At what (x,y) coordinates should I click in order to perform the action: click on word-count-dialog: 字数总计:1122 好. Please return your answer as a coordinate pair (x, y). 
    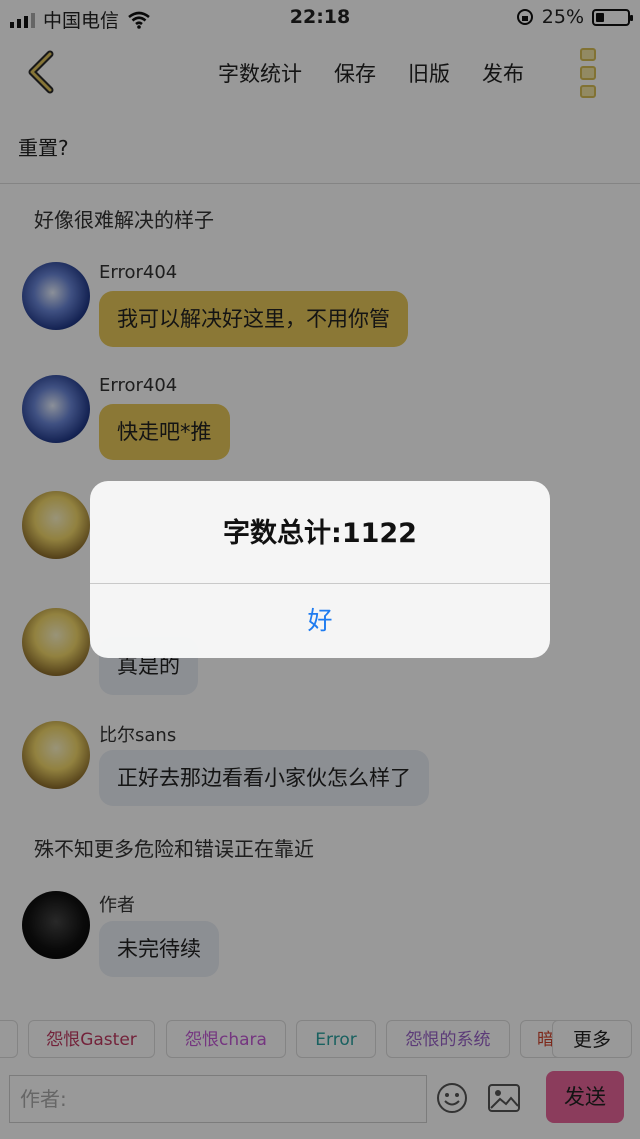
    Looking at the image, I should click on (320, 569).